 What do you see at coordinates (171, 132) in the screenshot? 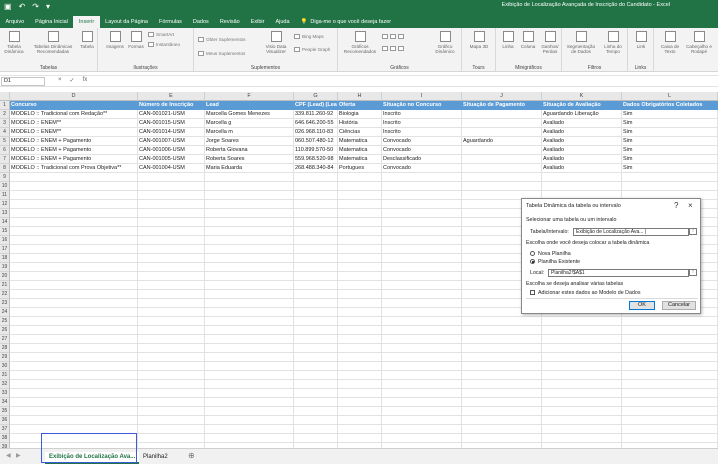
I see `table-cell: CAN-001014-USM` at bounding box center [171, 132].